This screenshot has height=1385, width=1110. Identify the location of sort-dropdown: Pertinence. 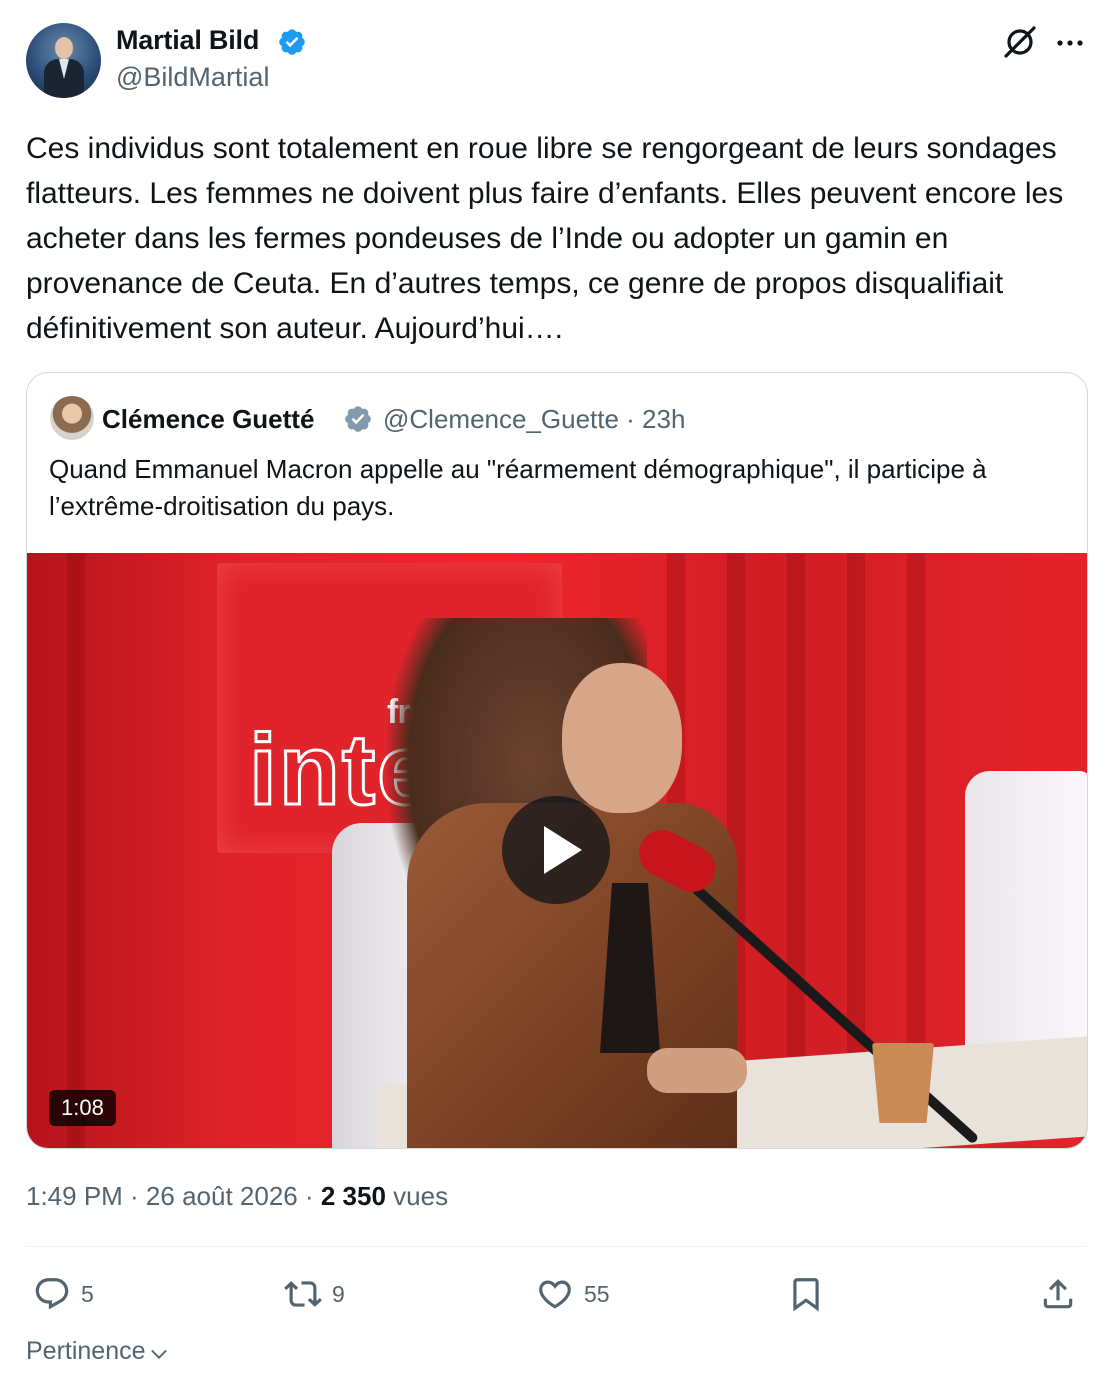
(98, 1351).